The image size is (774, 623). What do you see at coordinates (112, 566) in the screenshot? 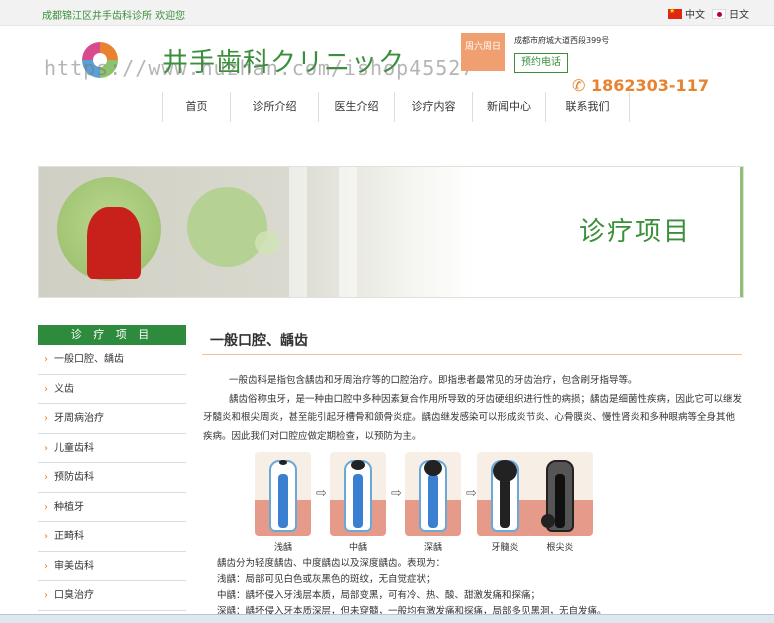
I see `sidebar-item: › 审美齿科` at bounding box center [112, 566].